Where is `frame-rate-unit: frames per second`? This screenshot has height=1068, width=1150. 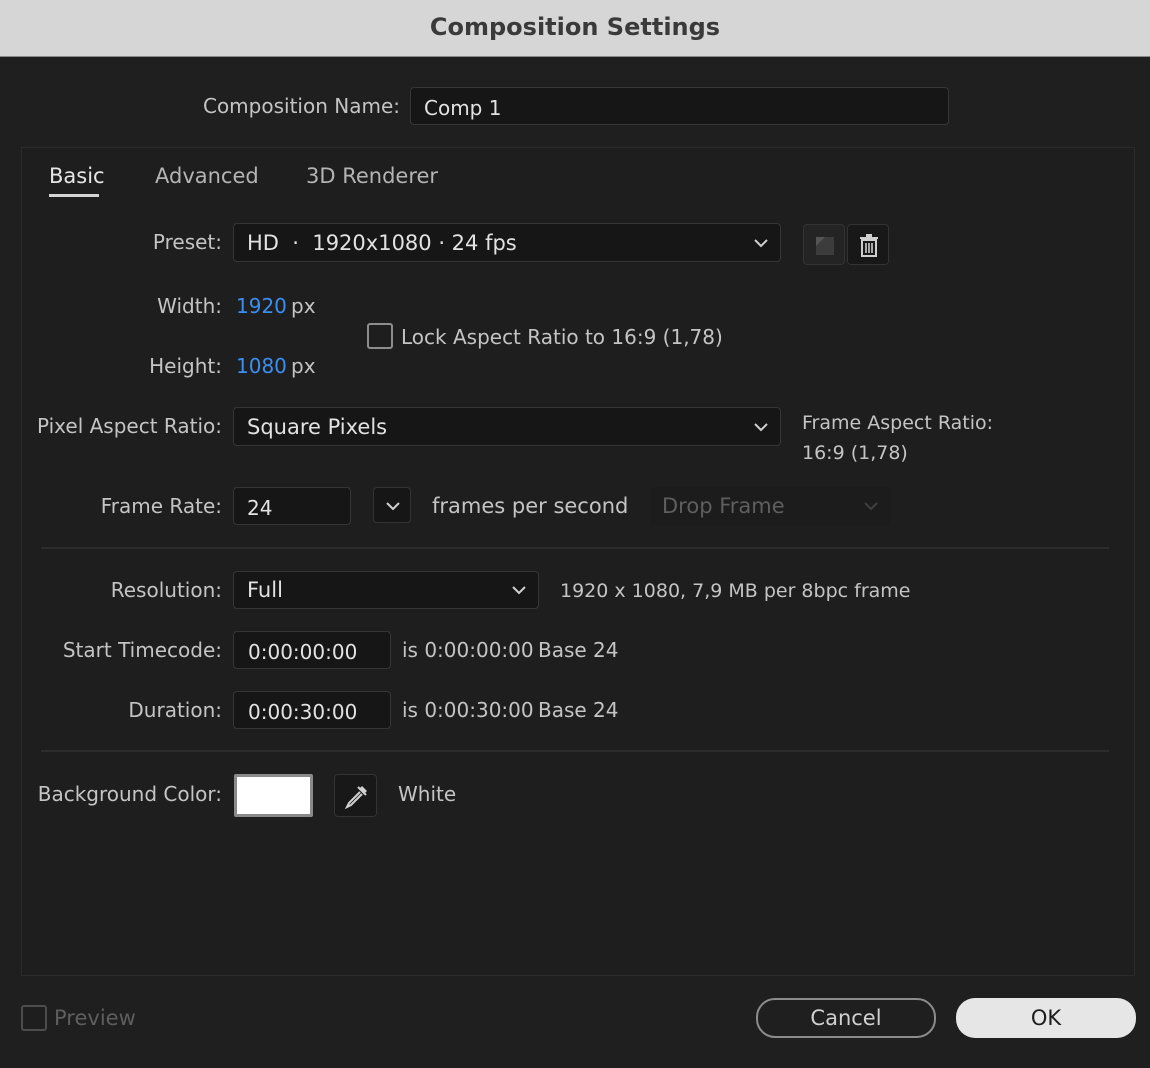
frame-rate-unit: frames per second is located at coordinates (530, 506).